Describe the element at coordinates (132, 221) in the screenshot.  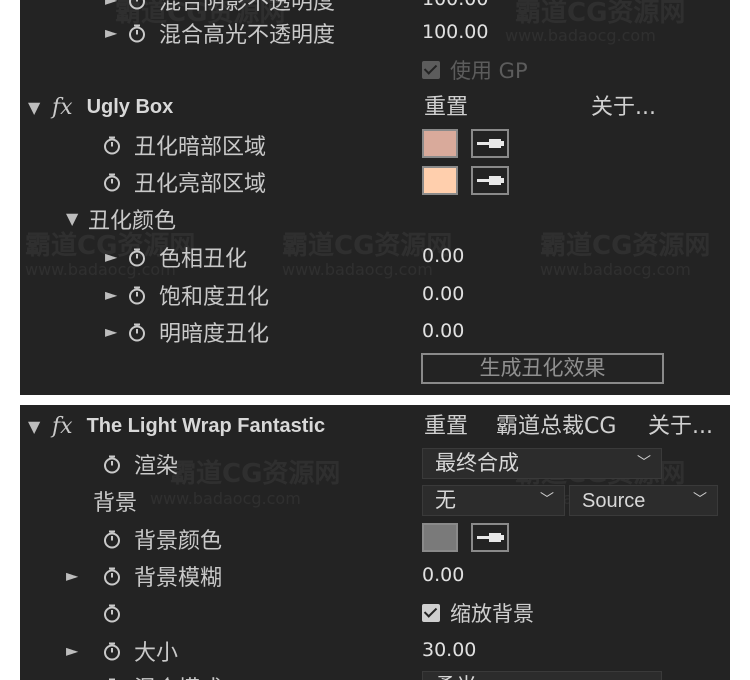
I see `group-label: 丑化颜色` at that location.